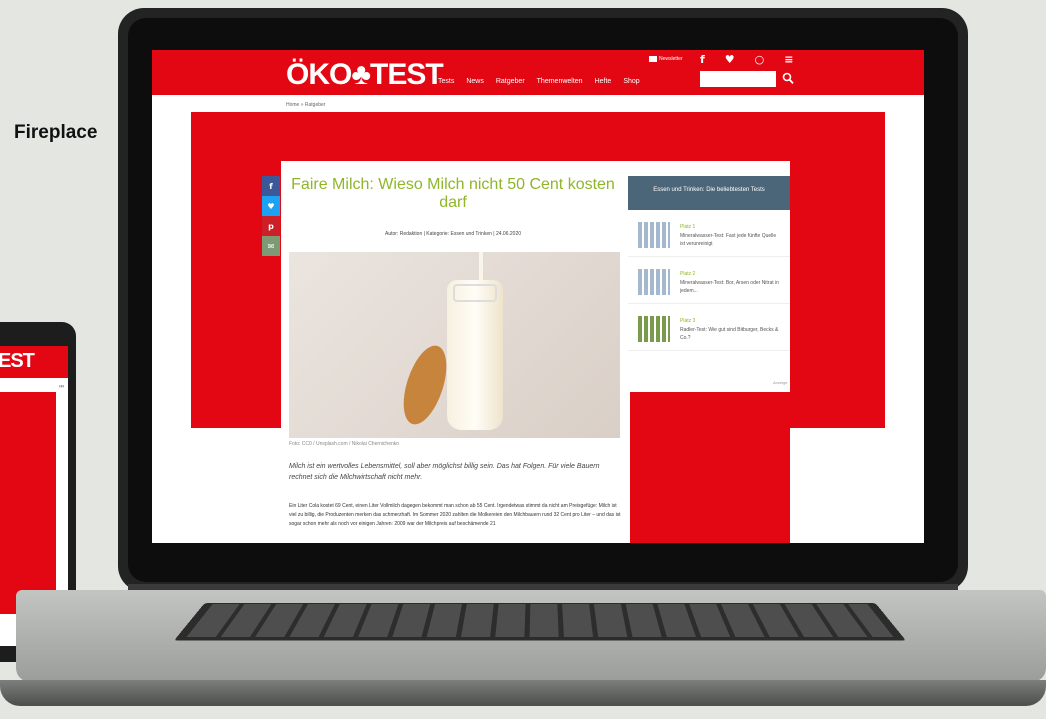 The width and height of the screenshot is (1046, 719). What do you see at coordinates (475, 81) in the screenshot?
I see `nav-item-news: News` at bounding box center [475, 81].